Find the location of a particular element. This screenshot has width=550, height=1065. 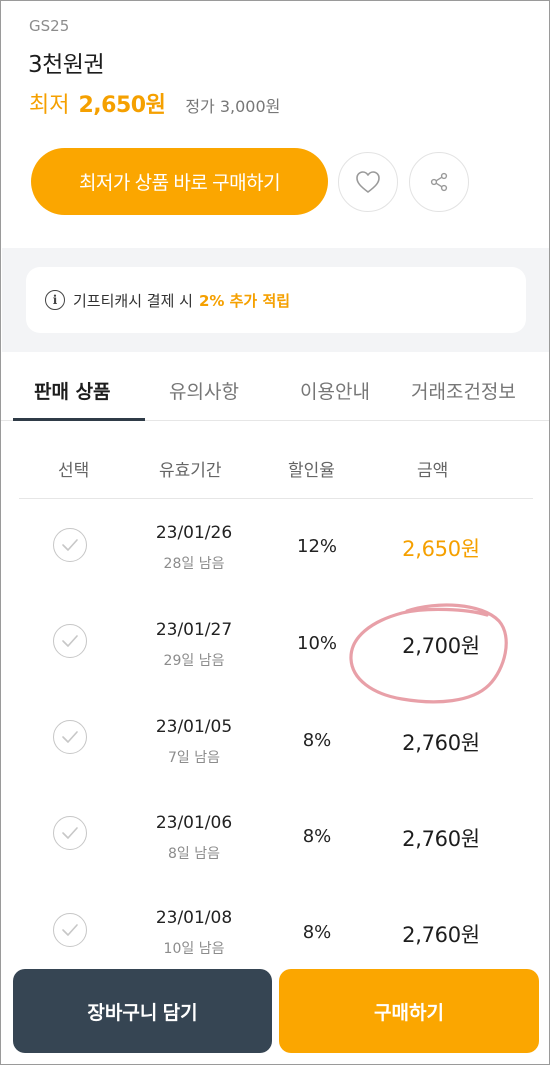

column-header-discount: 할인율 is located at coordinates (311, 471).